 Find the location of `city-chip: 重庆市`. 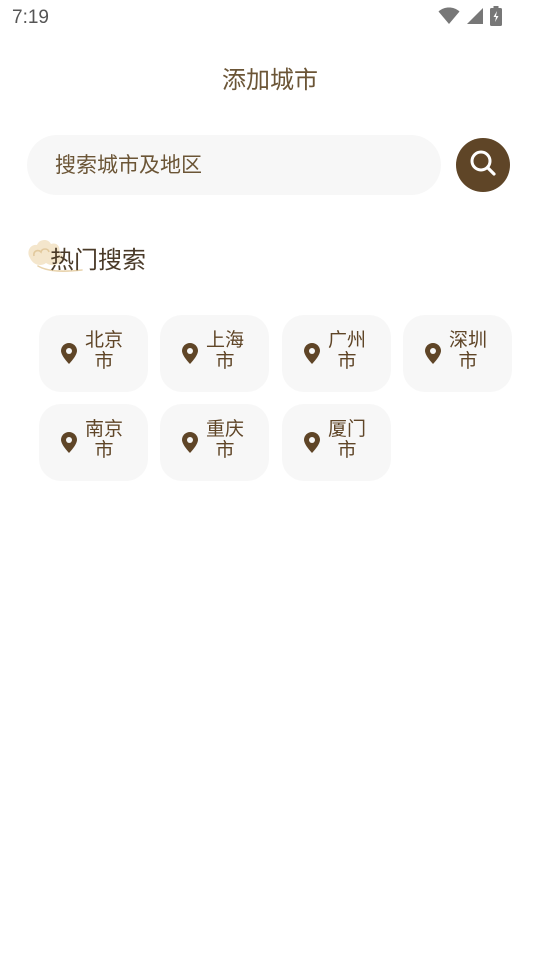

city-chip: 重庆市 is located at coordinates (214, 442).